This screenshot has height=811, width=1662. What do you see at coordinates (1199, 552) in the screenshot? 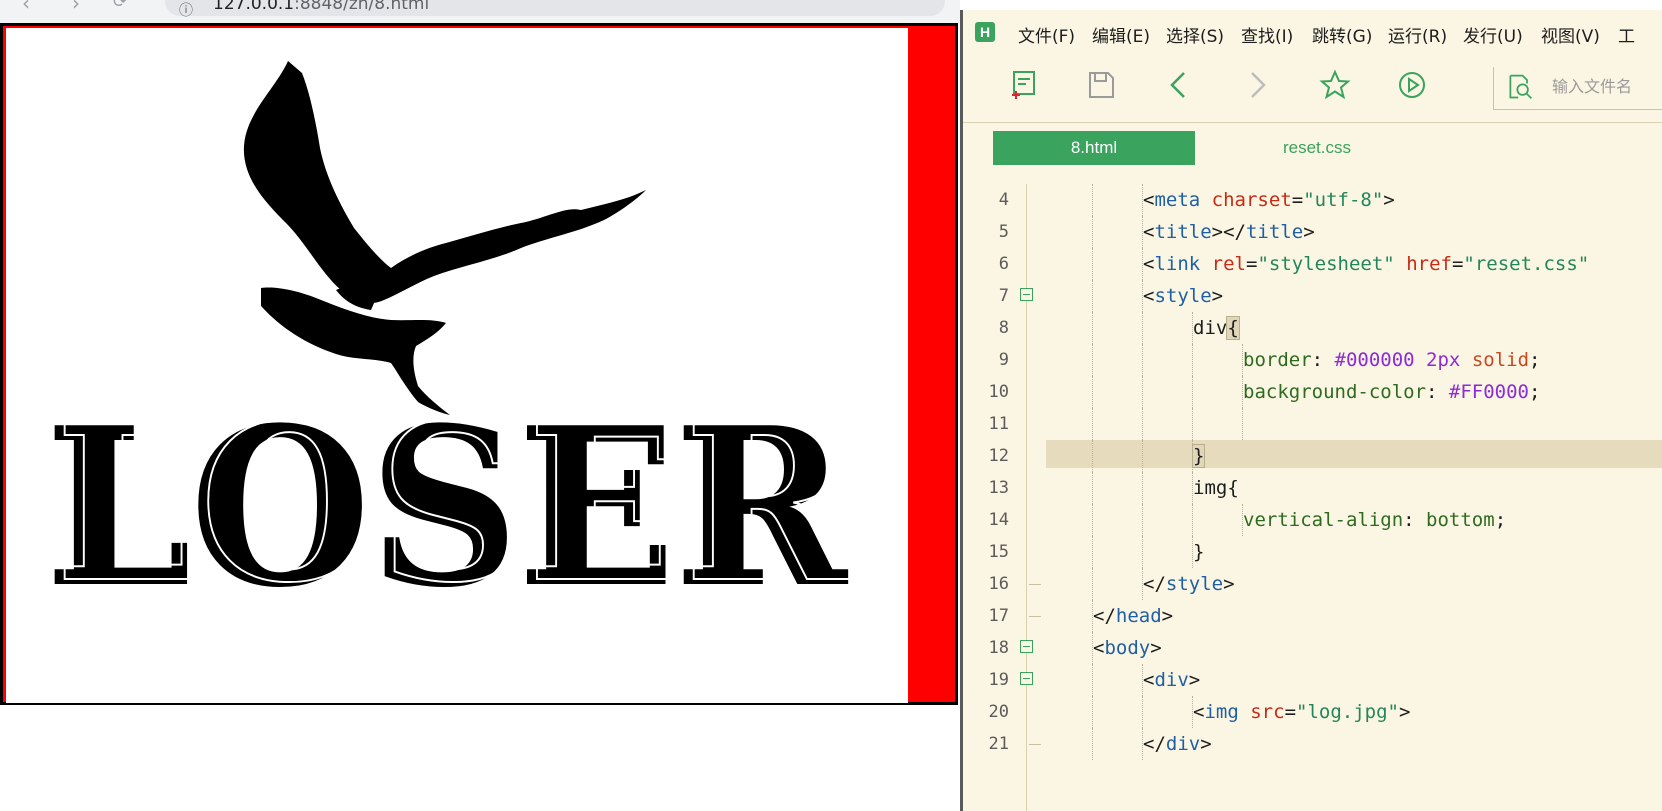
I see `code-token: }` at bounding box center [1199, 552].